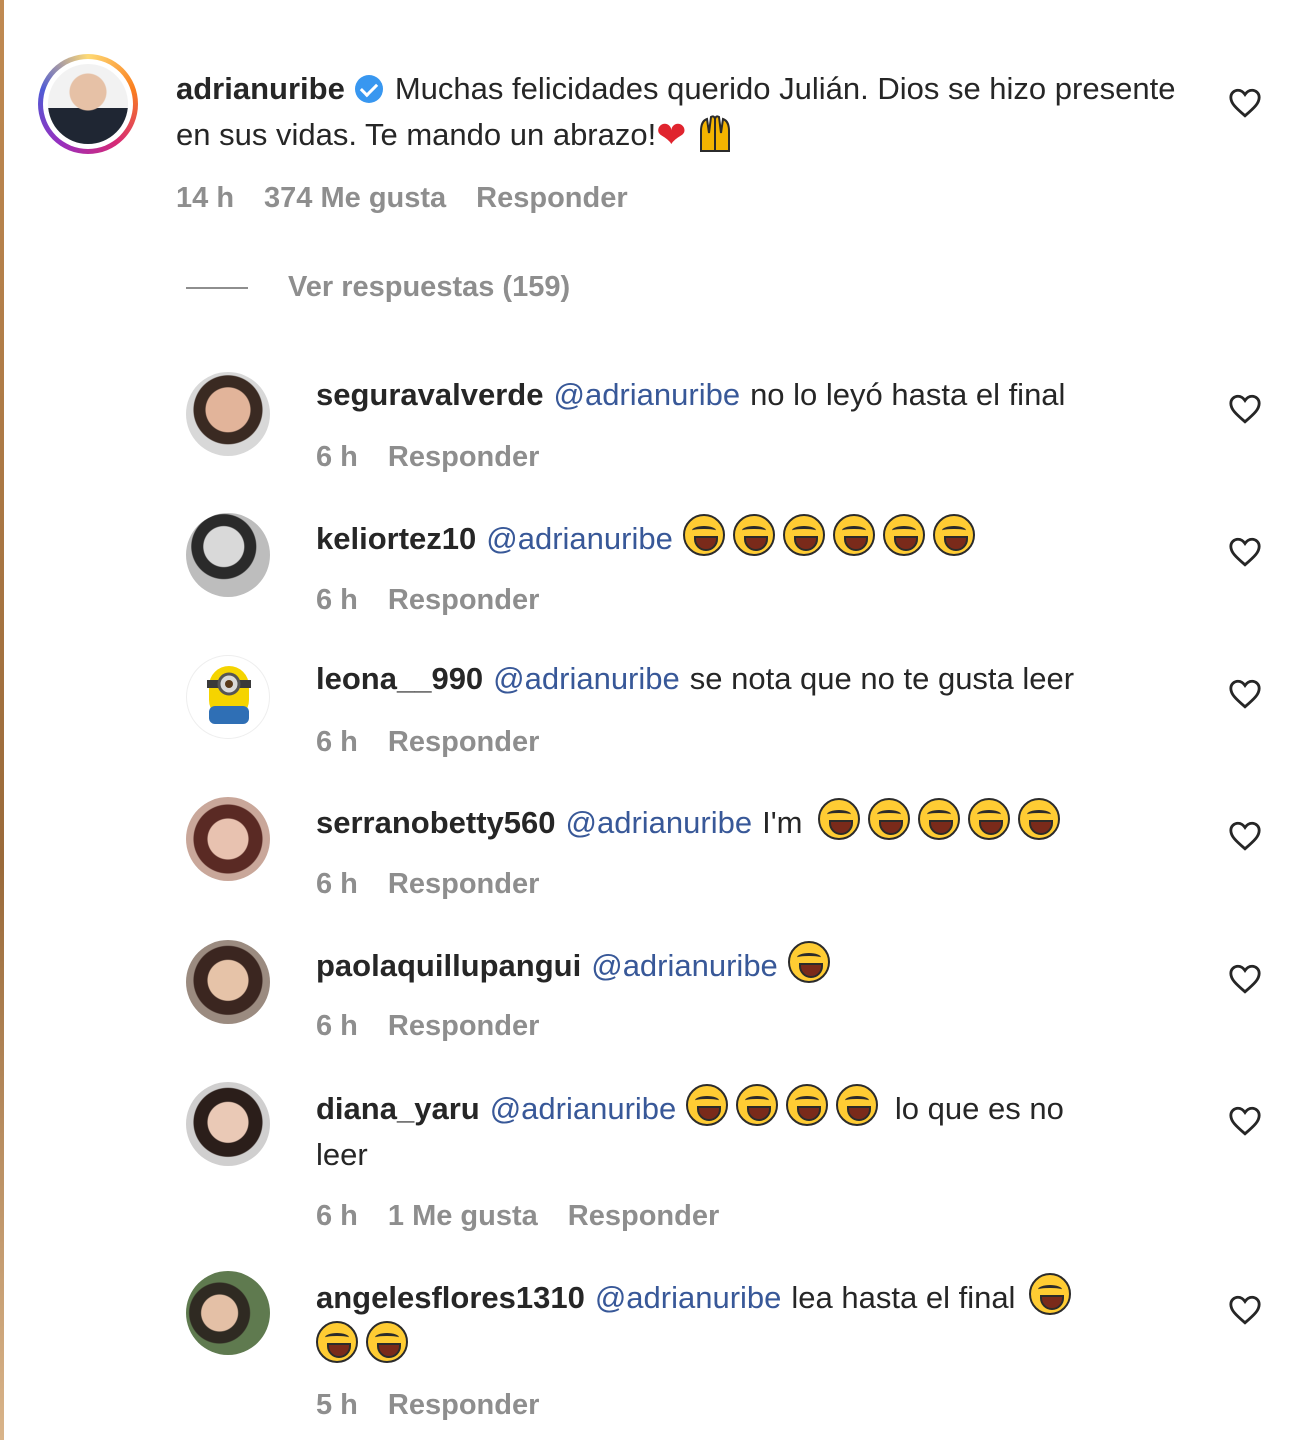  Describe the element at coordinates (337, 1405) in the screenshot. I see `reply-time: 5 h` at that location.